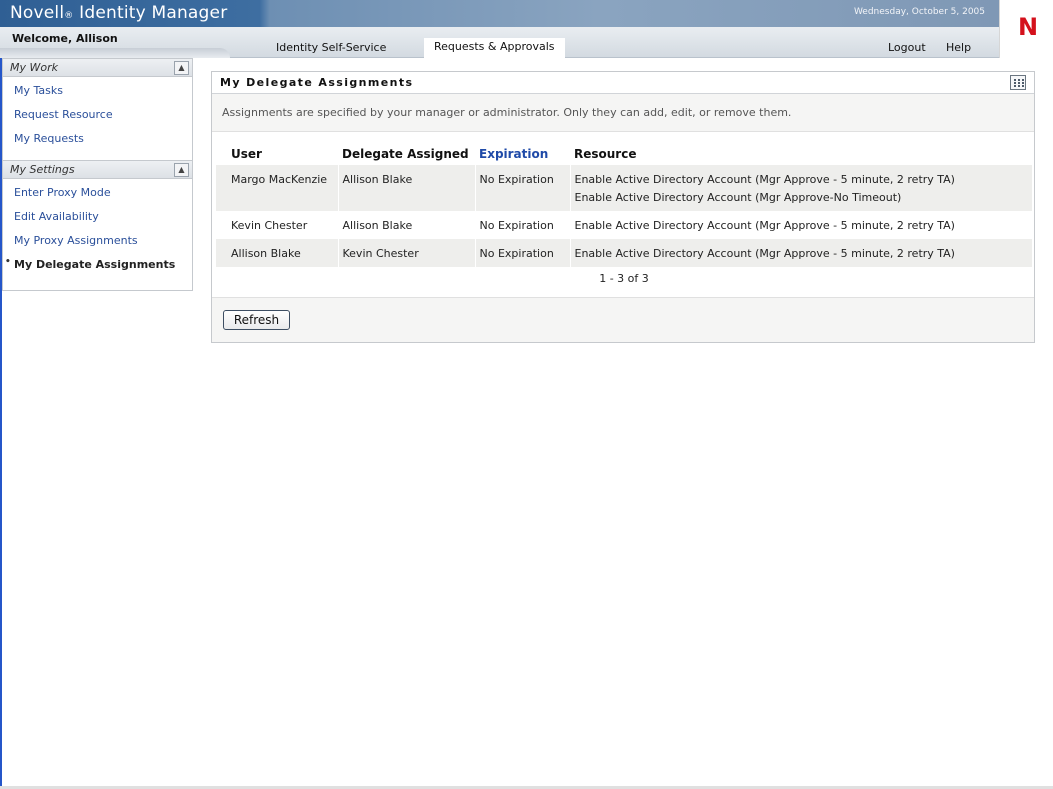  Describe the element at coordinates (97, 67) in the screenshot. I see `sidebar-section-my-work: My Work ▲` at that location.